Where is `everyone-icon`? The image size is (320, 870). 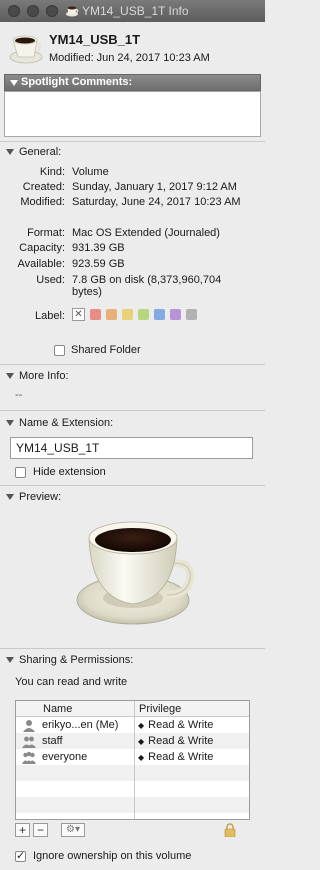 everyone-icon is located at coordinates (29, 757).